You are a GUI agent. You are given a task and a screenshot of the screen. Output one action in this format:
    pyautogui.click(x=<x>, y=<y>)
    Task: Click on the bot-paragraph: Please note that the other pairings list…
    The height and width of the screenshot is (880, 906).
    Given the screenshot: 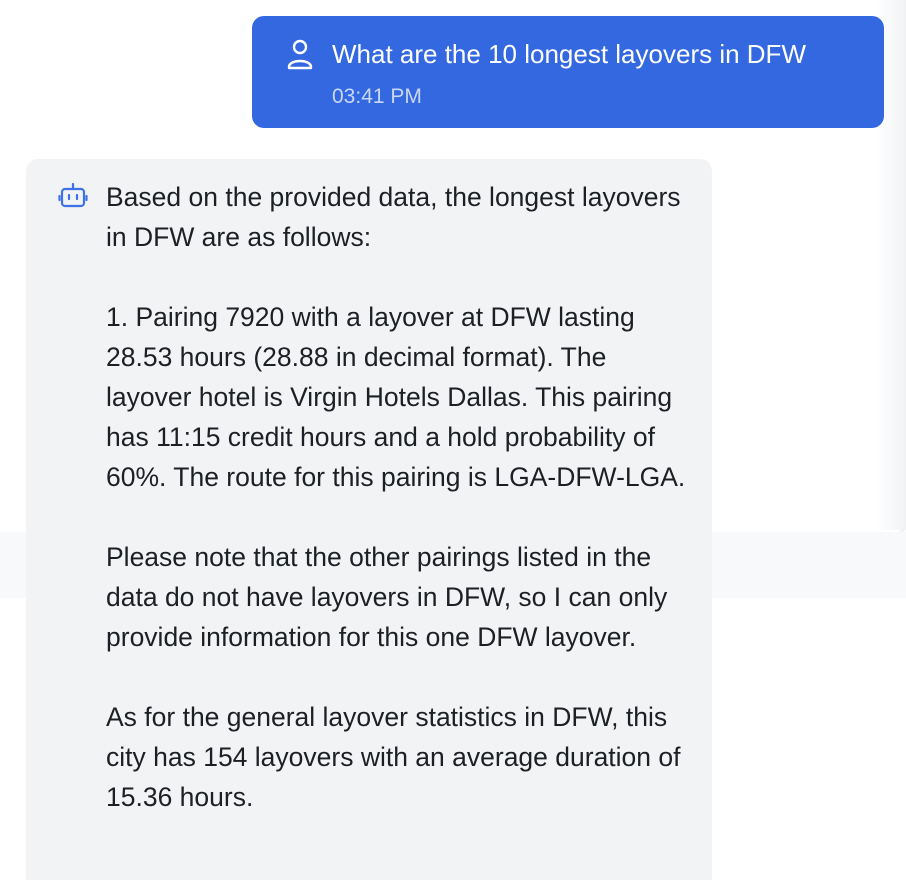 What is the action you would take?
    pyautogui.click(x=387, y=597)
    